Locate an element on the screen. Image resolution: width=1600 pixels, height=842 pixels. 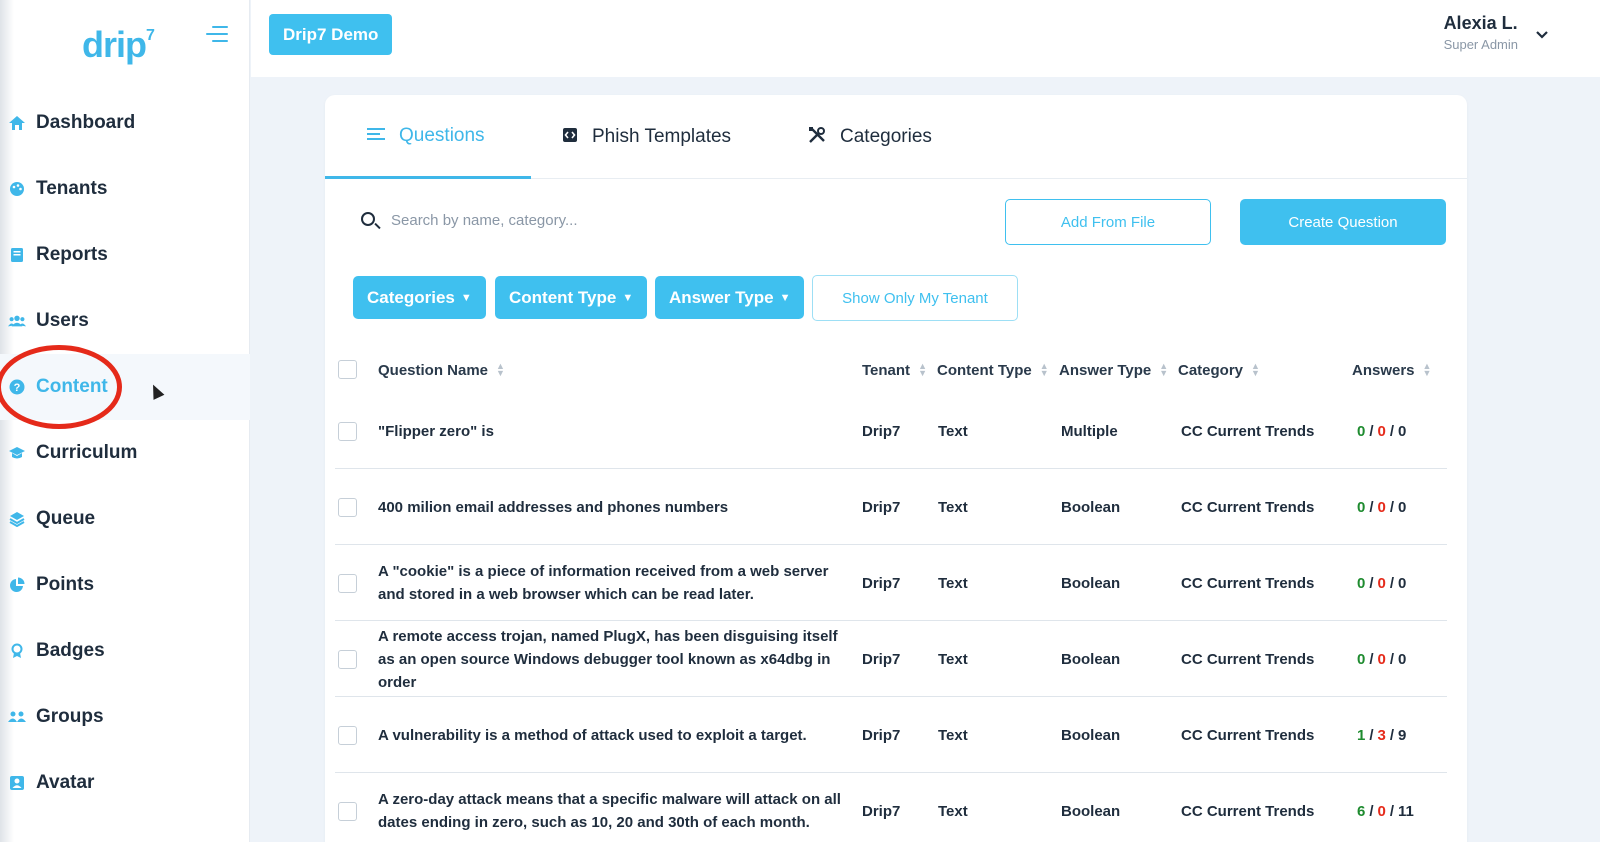
sidebar-item-points: Points is located at coordinates (125, 585).